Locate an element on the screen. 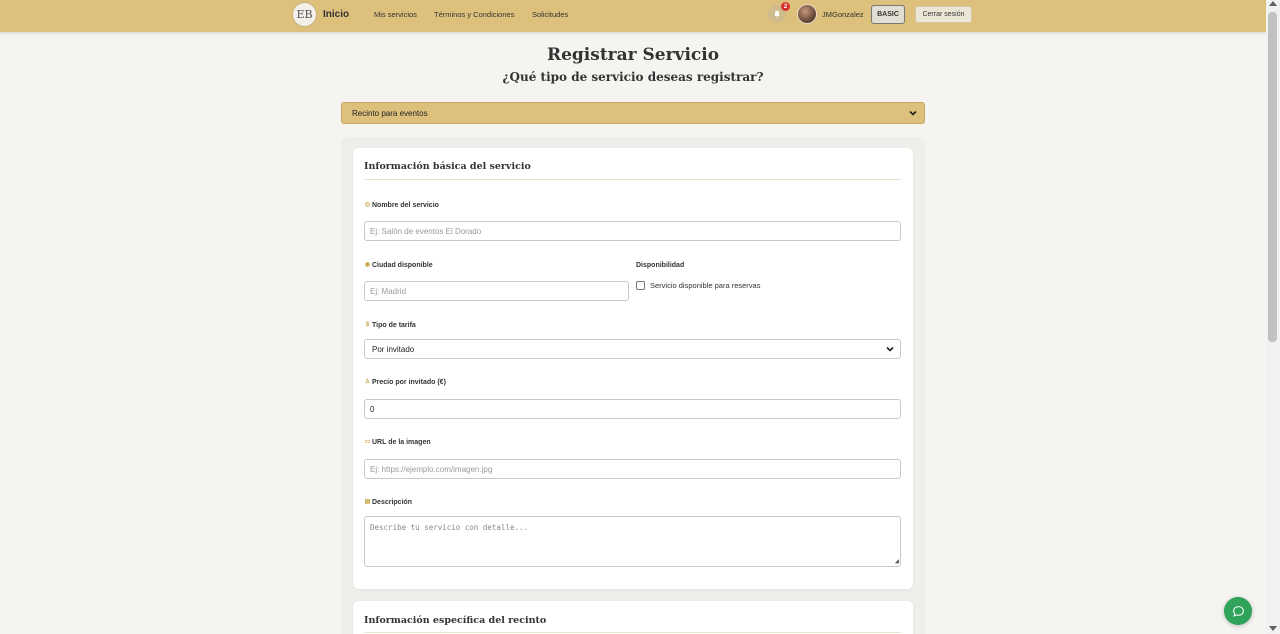 This screenshot has height=634, width=1280. service-name-label: ◎ Nombre del servicio is located at coordinates (401, 205).